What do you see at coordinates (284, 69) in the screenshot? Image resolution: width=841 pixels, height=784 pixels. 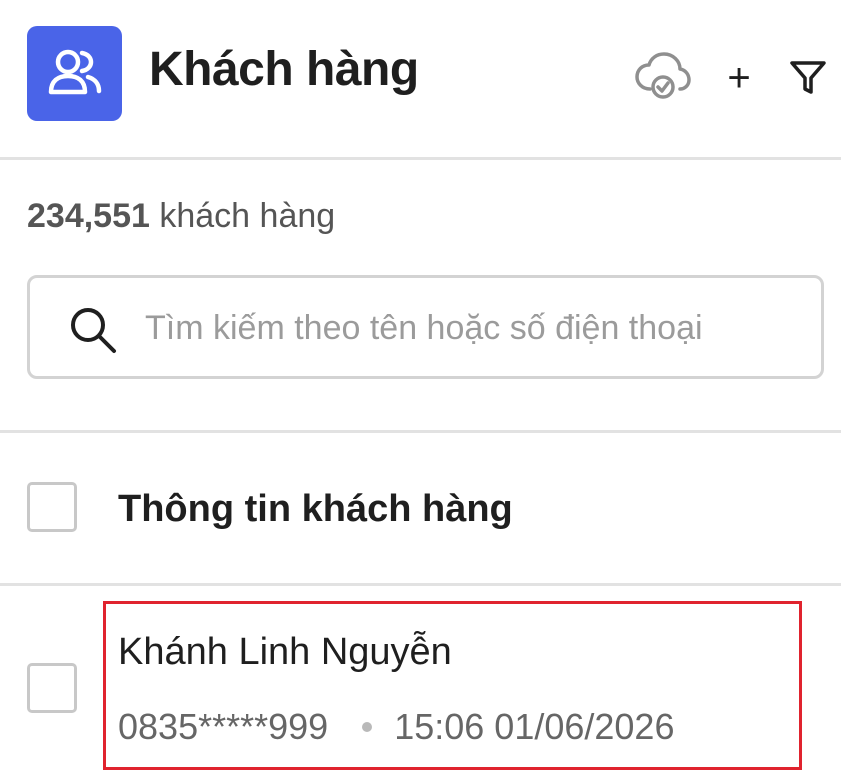 I see `page-title: Khách hàng` at bounding box center [284, 69].